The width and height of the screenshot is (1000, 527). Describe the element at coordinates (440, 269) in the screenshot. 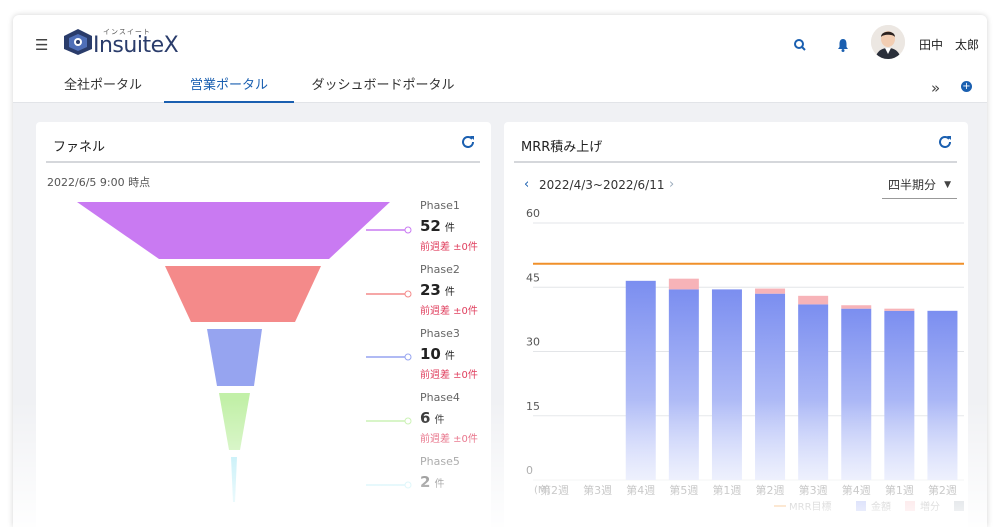

I see `phase-name: Phase2` at that location.